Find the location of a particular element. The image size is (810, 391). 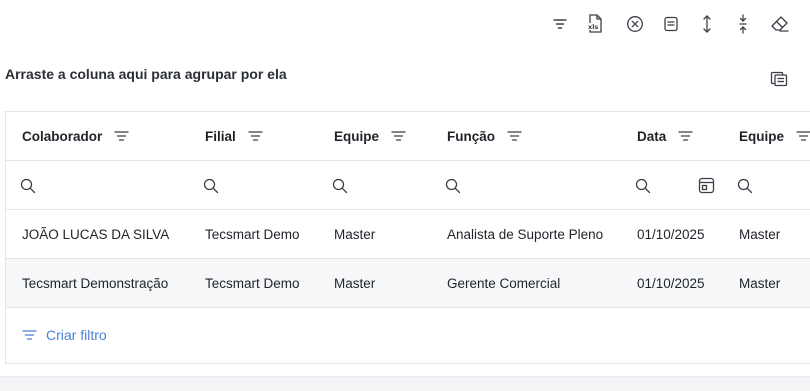

eraser-icon is located at coordinates (780, 24).